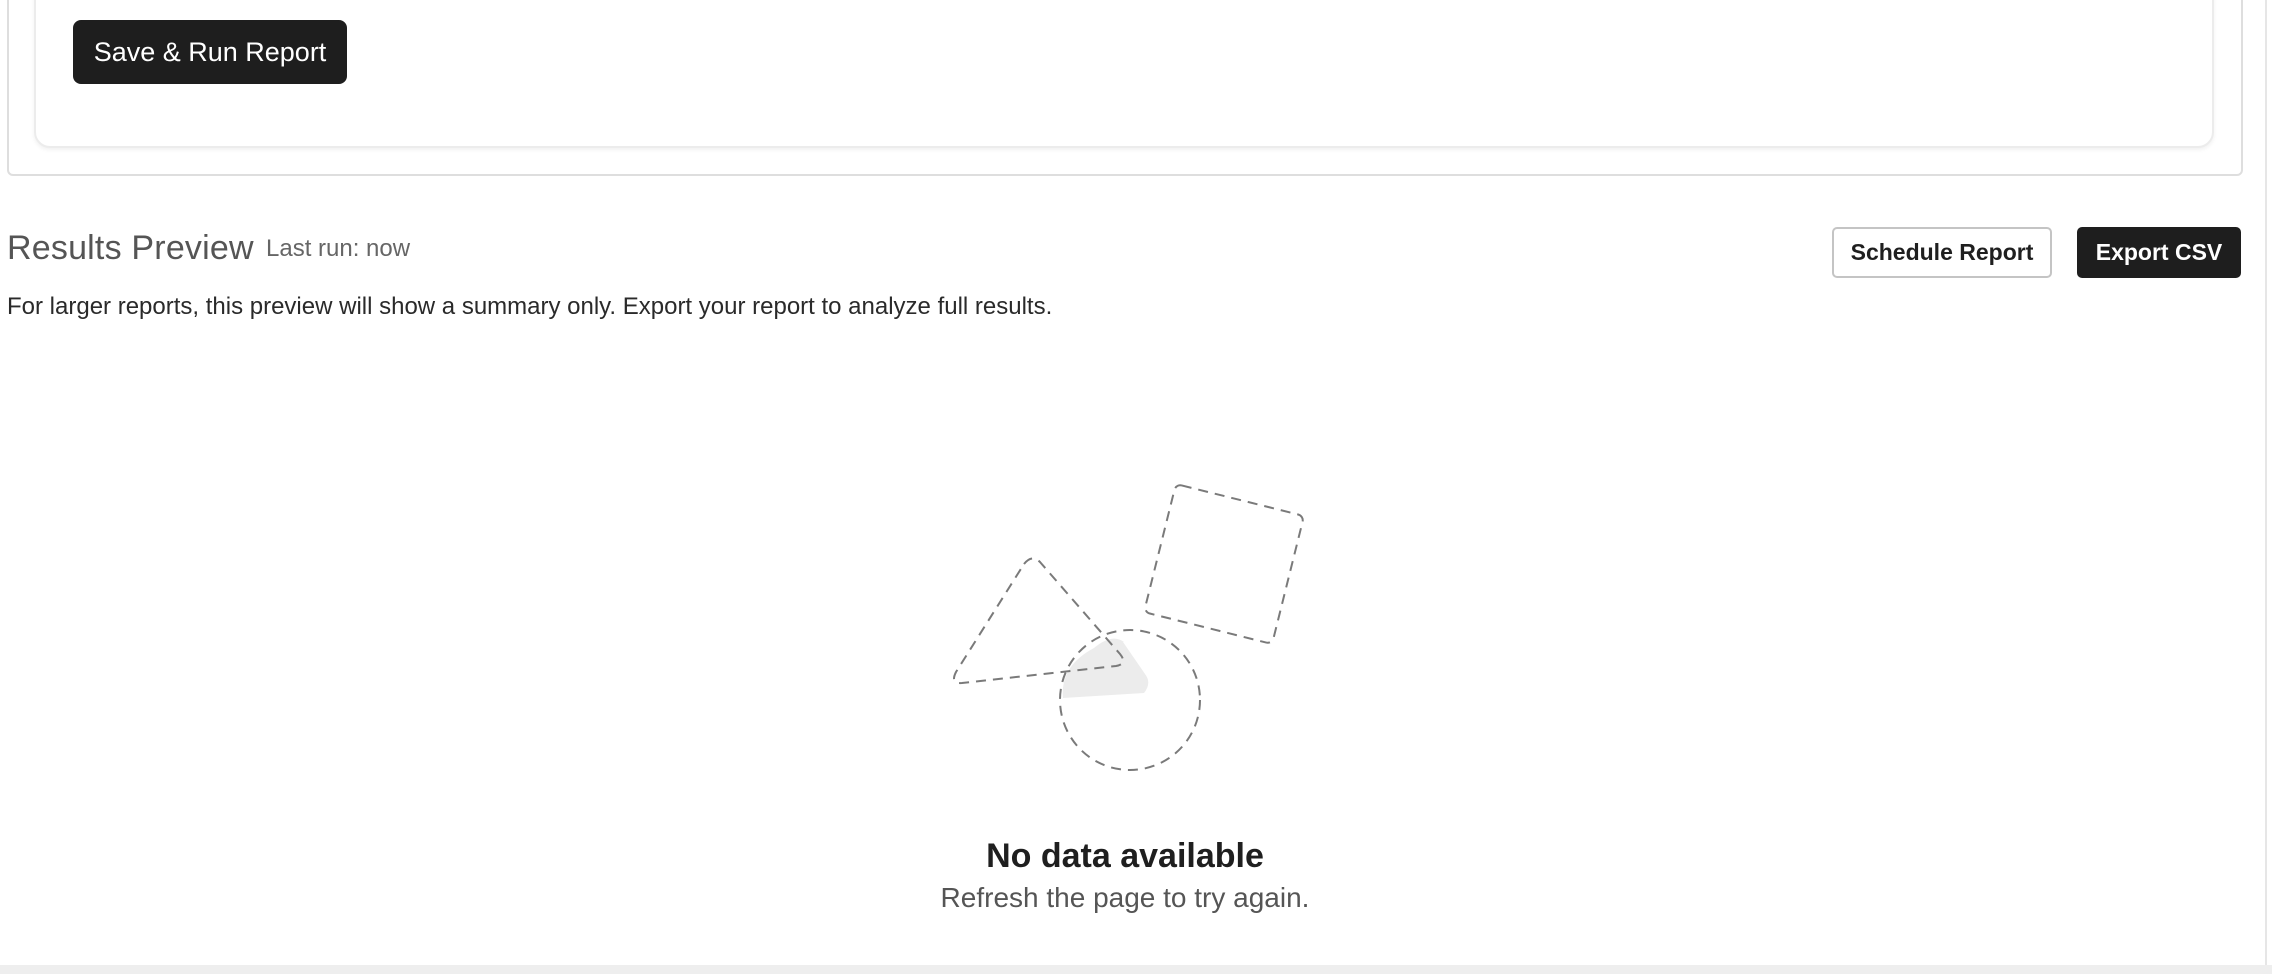 The height and width of the screenshot is (974, 2272). Describe the element at coordinates (1130, 628) in the screenshot. I see `empty-shapes-icon` at that location.